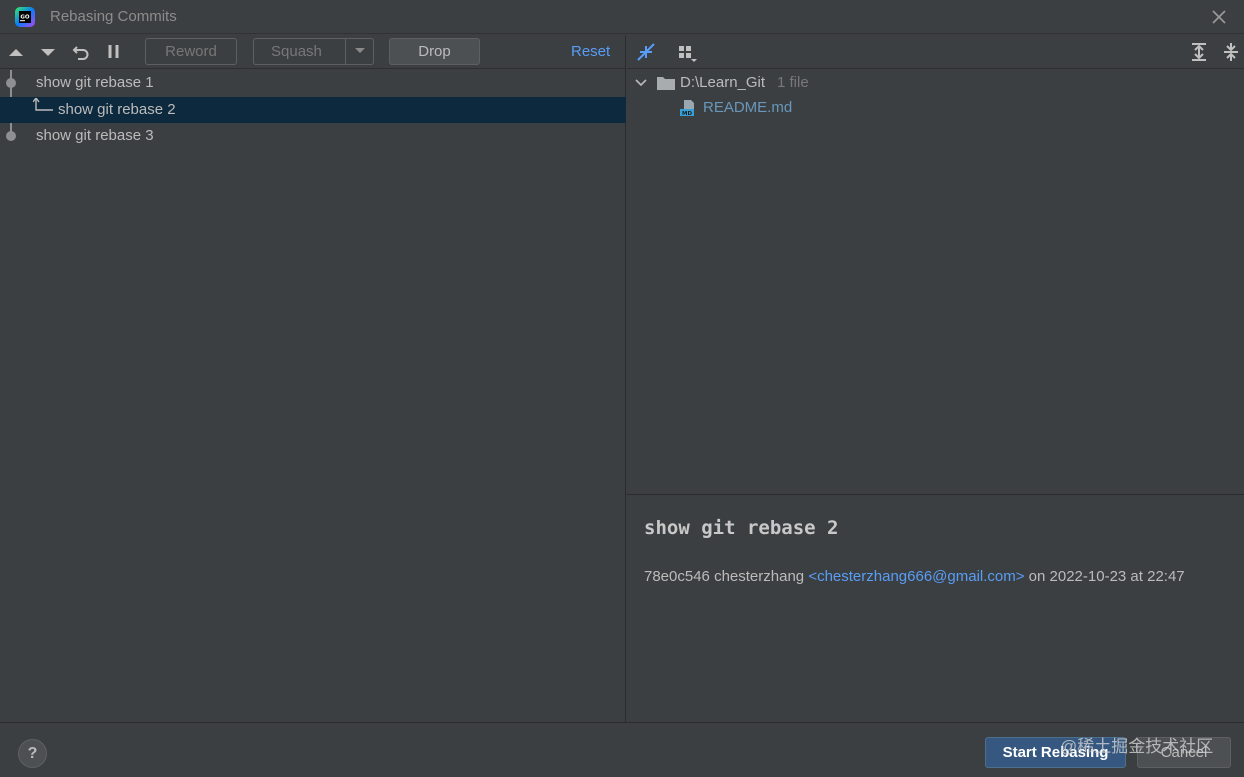  What do you see at coordinates (117, 109) in the screenshot?
I see `commit-message: show git rebase 2` at bounding box center [117, 109].